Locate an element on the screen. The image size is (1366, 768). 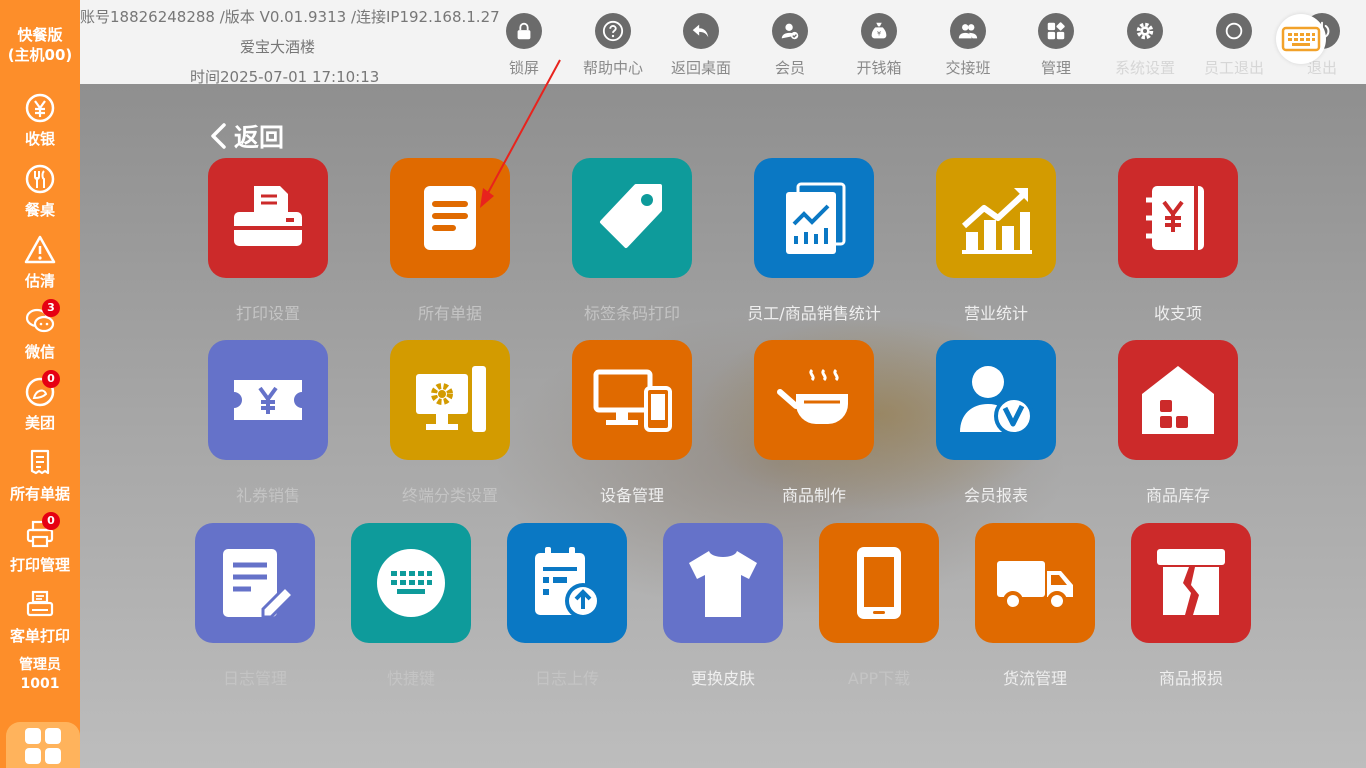
shift-handover-button: 交接班 is located at coordinates (968, 45).